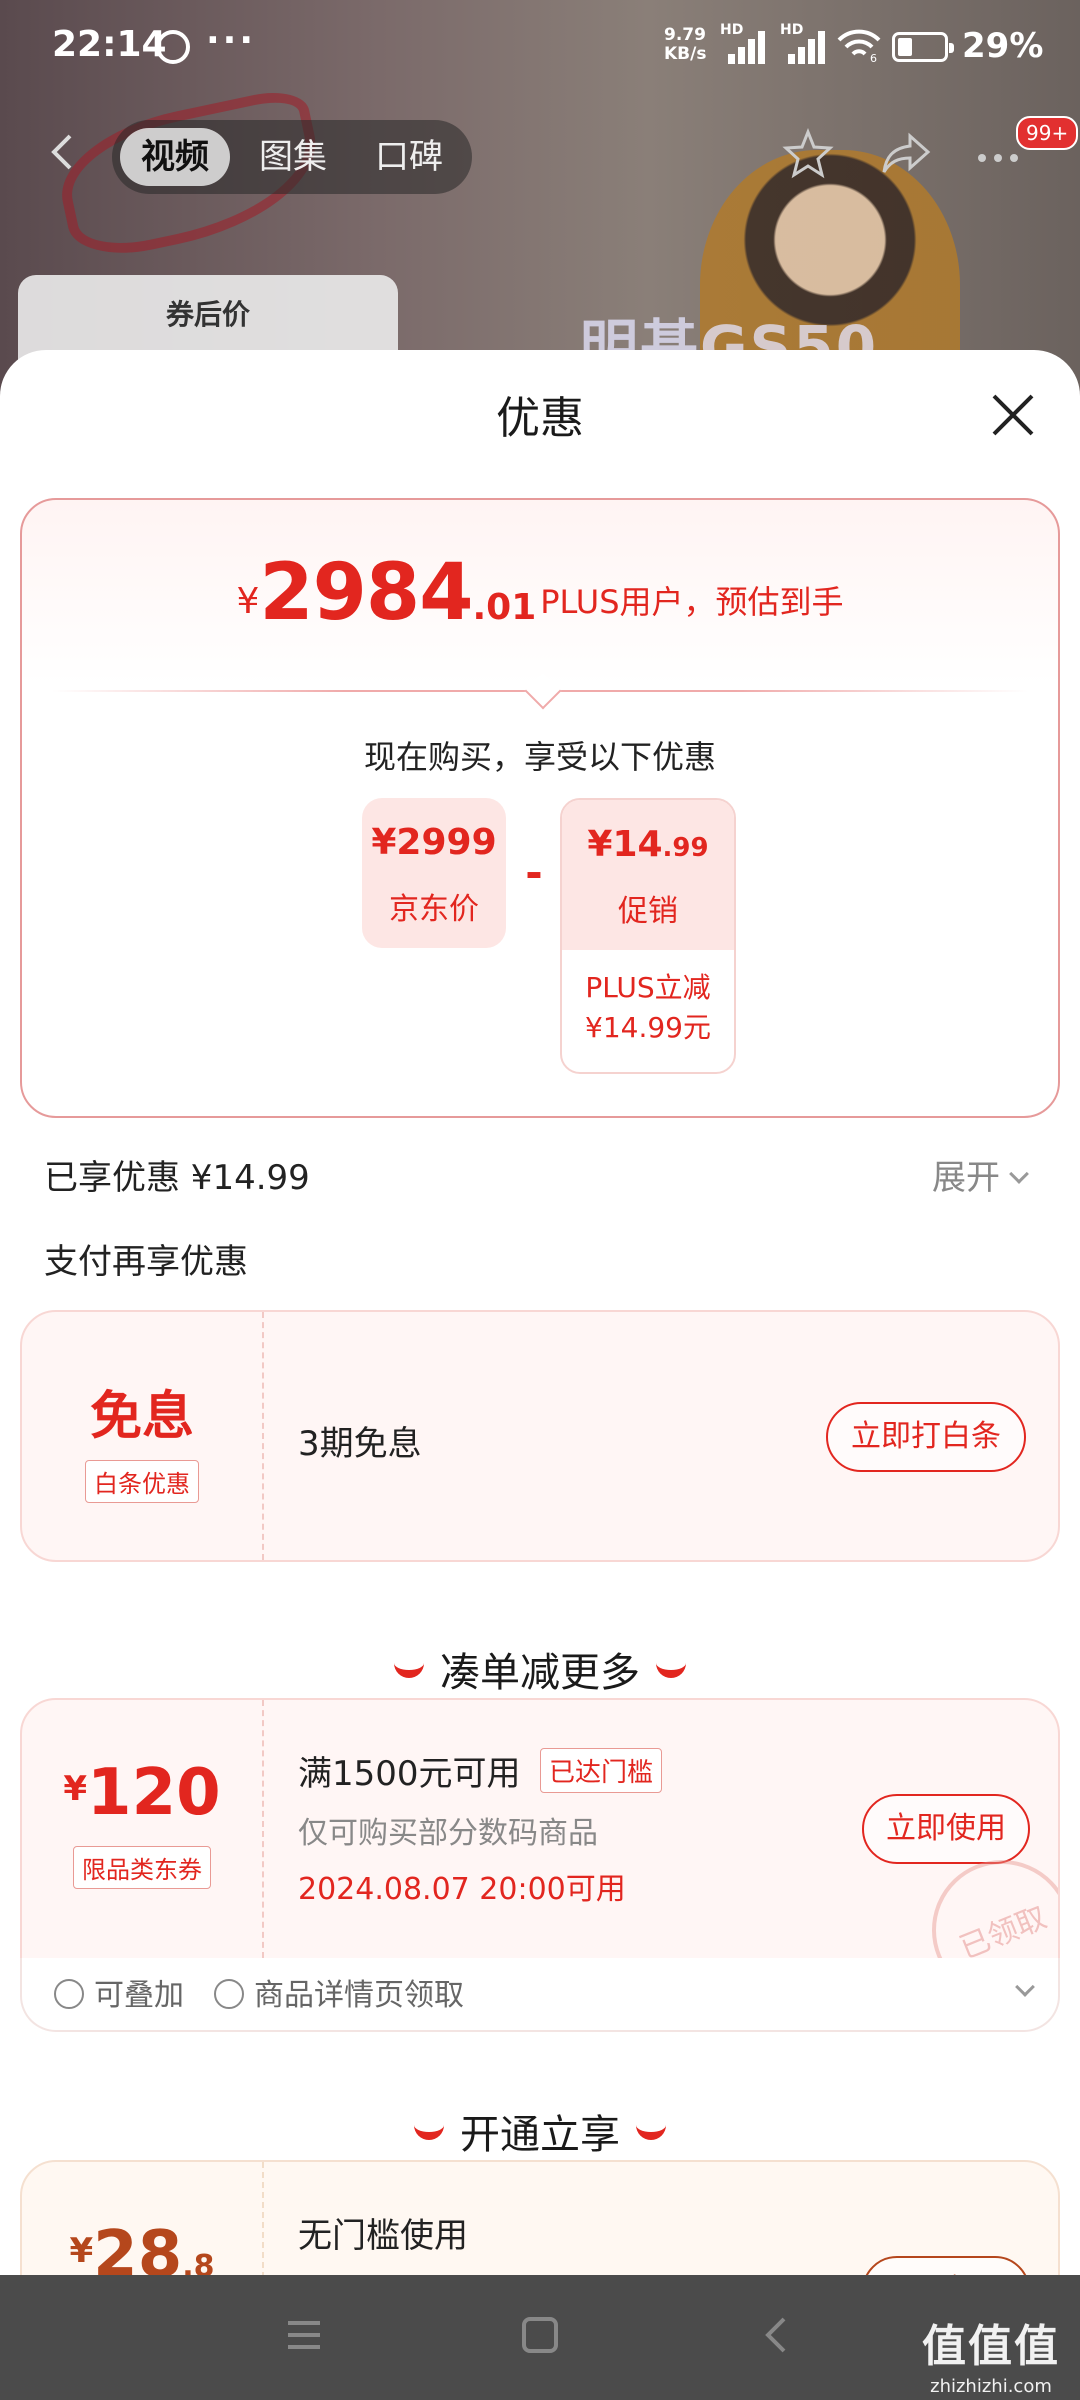  What do you see at coordinates (685, 35) in the screenshot?
I see `network-speed-value: 9.79` at bounding box center [685, 35].